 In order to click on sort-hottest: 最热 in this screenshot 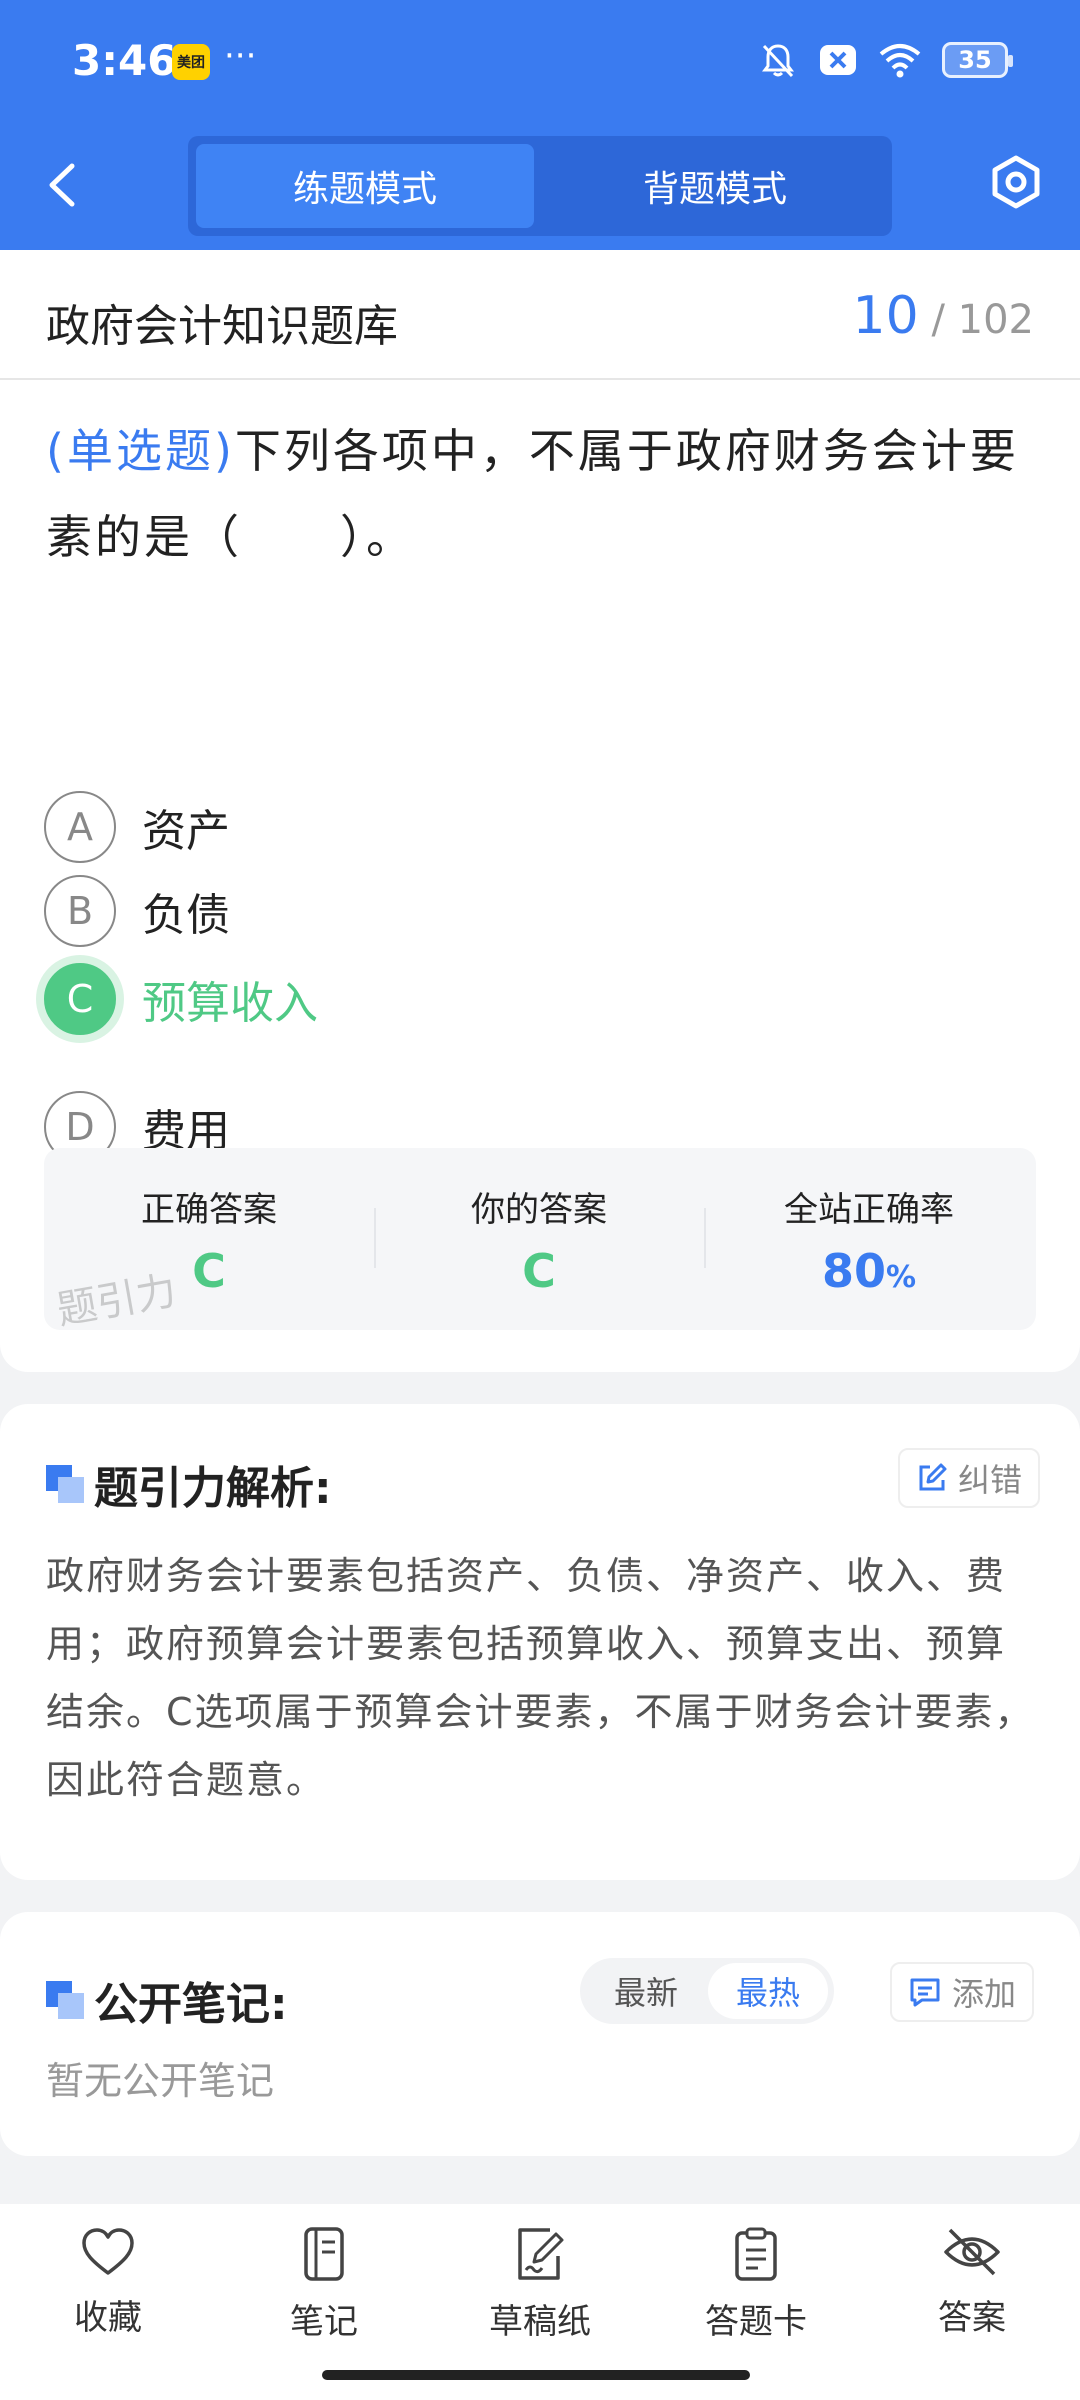, I will do `click(768, 1991)`.